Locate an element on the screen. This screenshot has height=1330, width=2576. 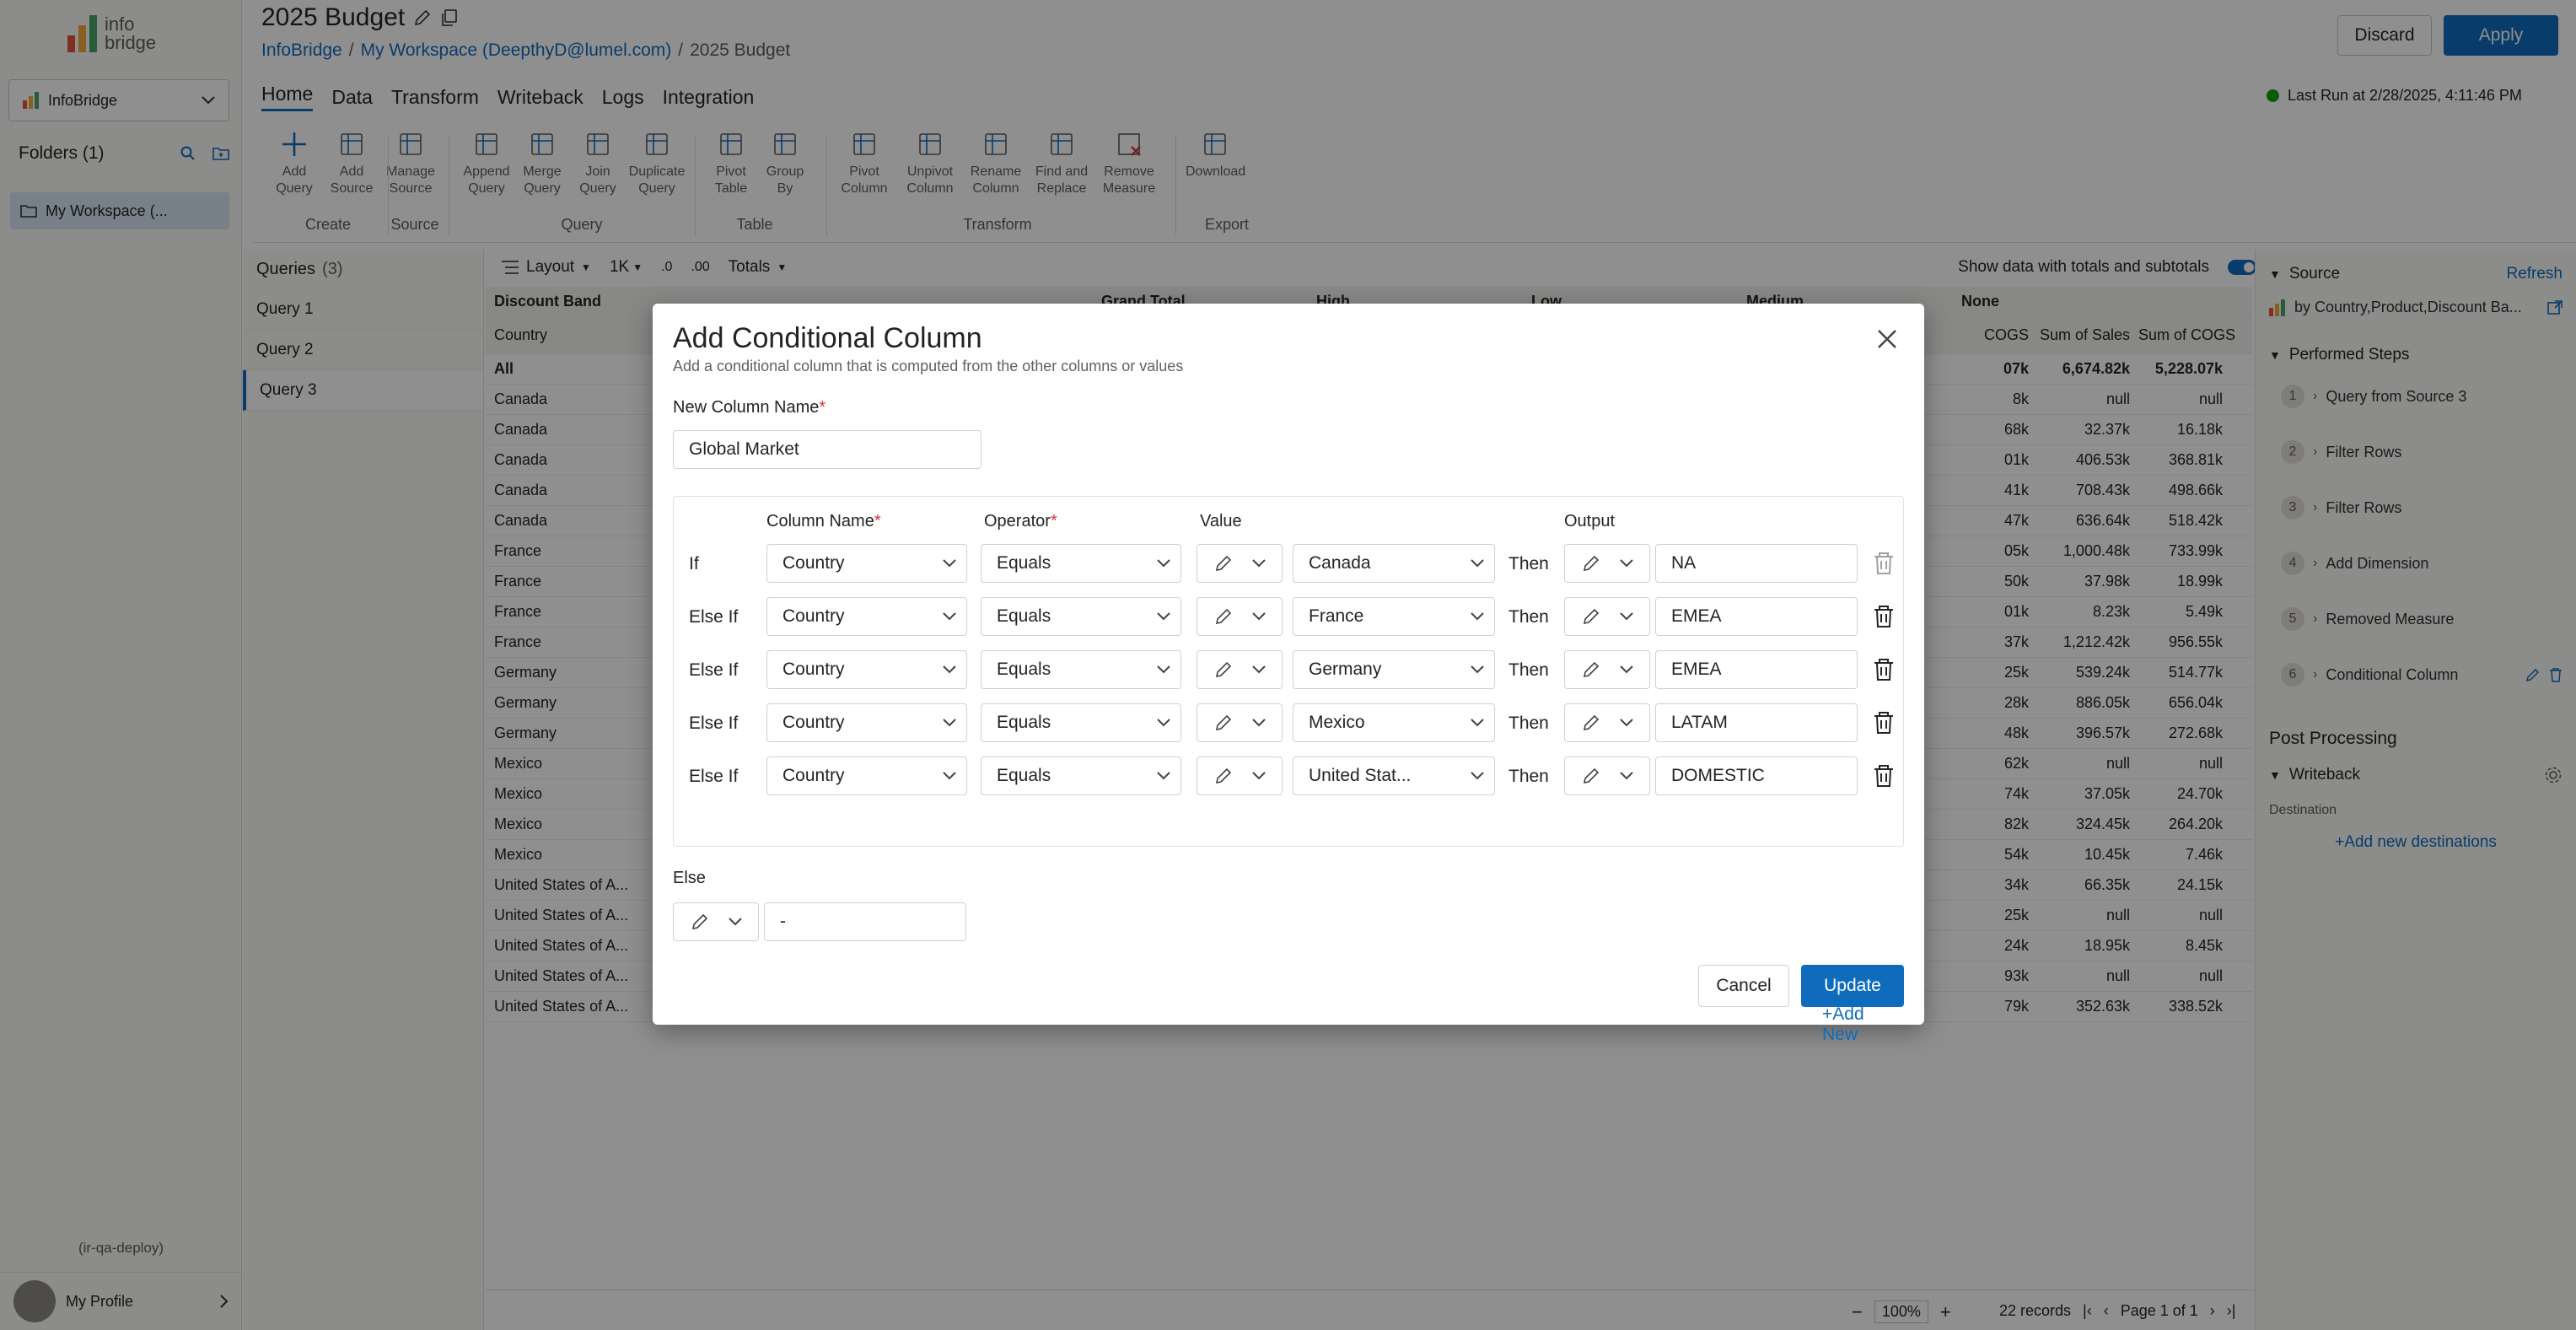
else-label: Else is located at coordinates (689, 878).